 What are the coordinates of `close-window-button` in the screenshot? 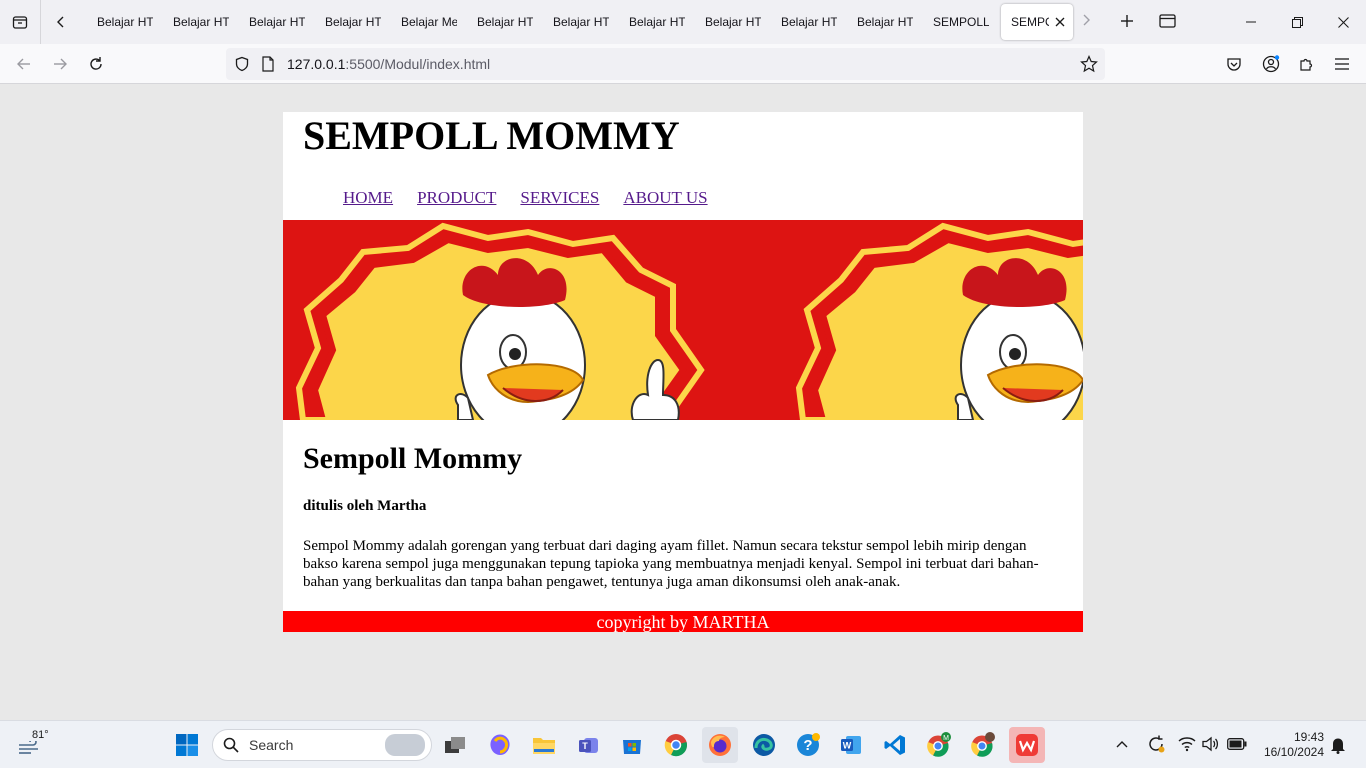 It's located at (1343, 22).